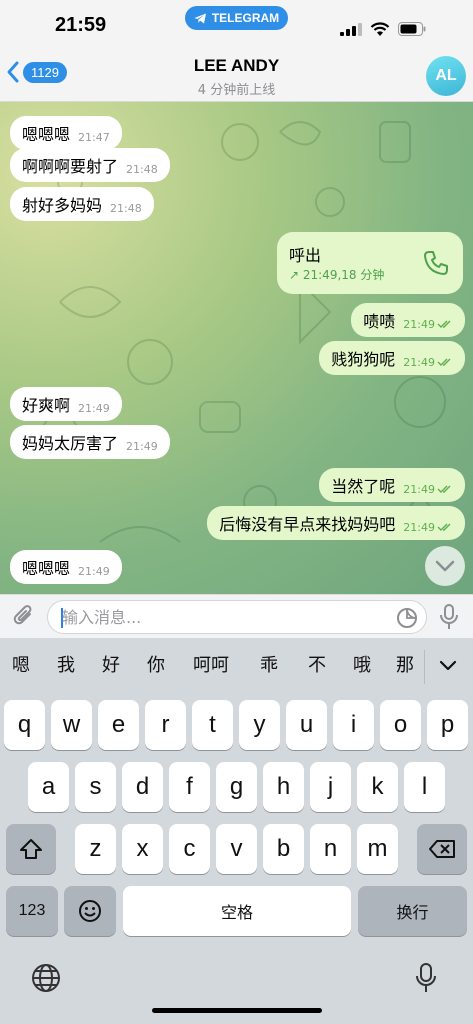 This screenshot has width=473, height=1024. Describe the element at coordinates (21, 664) in the screenshot. I see `candidate-word: 嗯` at that location.